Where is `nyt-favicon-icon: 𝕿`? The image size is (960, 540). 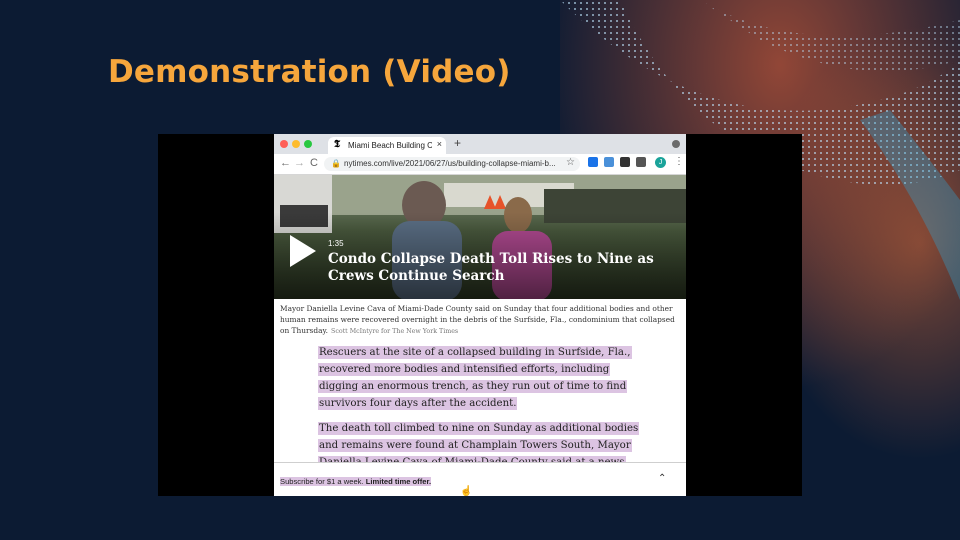 nyt-favicon-icon: 𝕿 is located at coordinates (337, 144).